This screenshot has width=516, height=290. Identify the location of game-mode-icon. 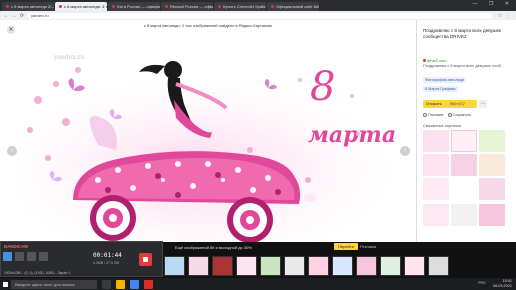
(31, 256).